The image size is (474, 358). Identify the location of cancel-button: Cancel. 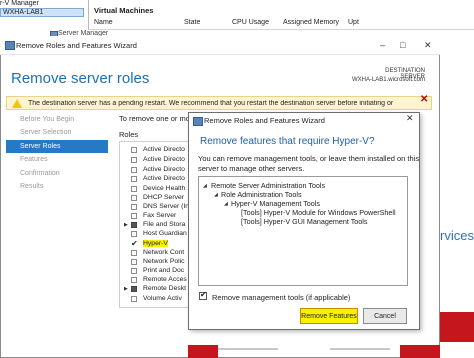
(385, 316).